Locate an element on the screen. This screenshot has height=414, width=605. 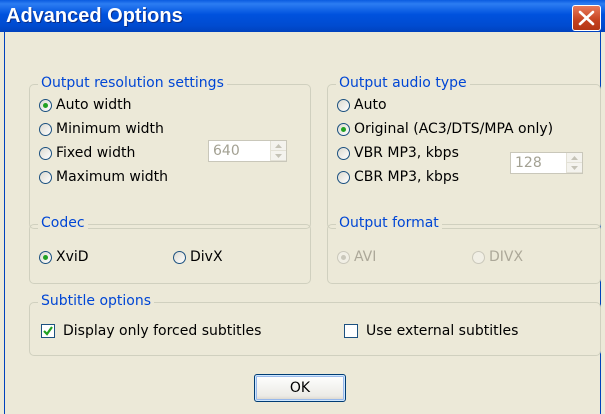
radio-label: CBR MP3, kbps is located at coordinates (407, 177).